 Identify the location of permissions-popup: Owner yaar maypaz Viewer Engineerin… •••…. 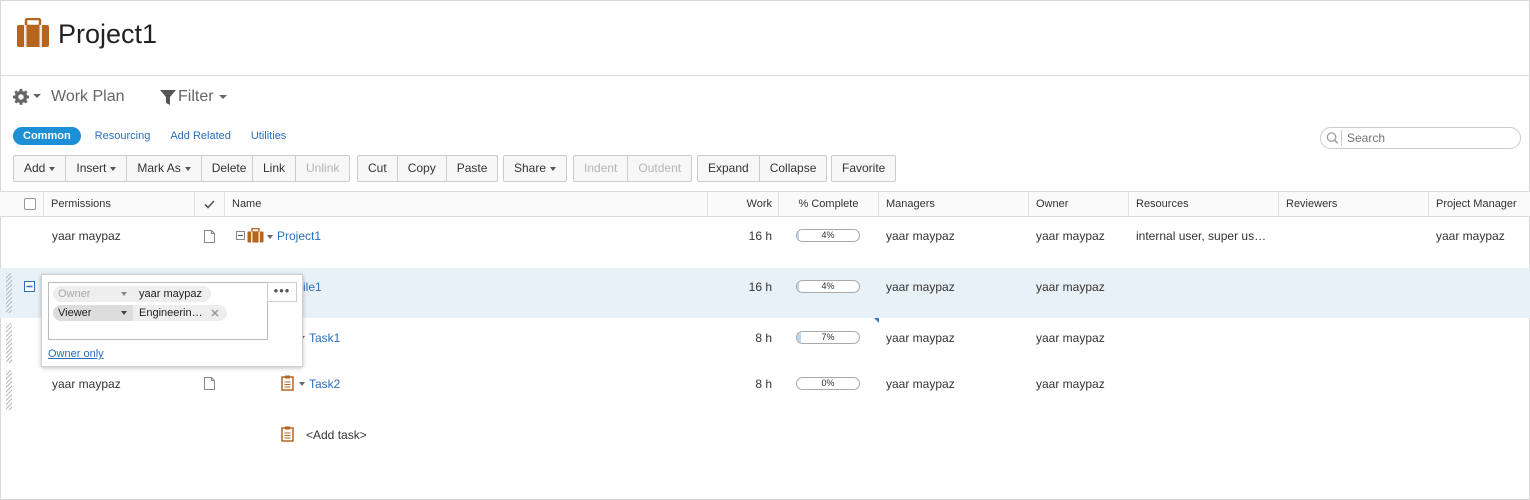
(172, 320).